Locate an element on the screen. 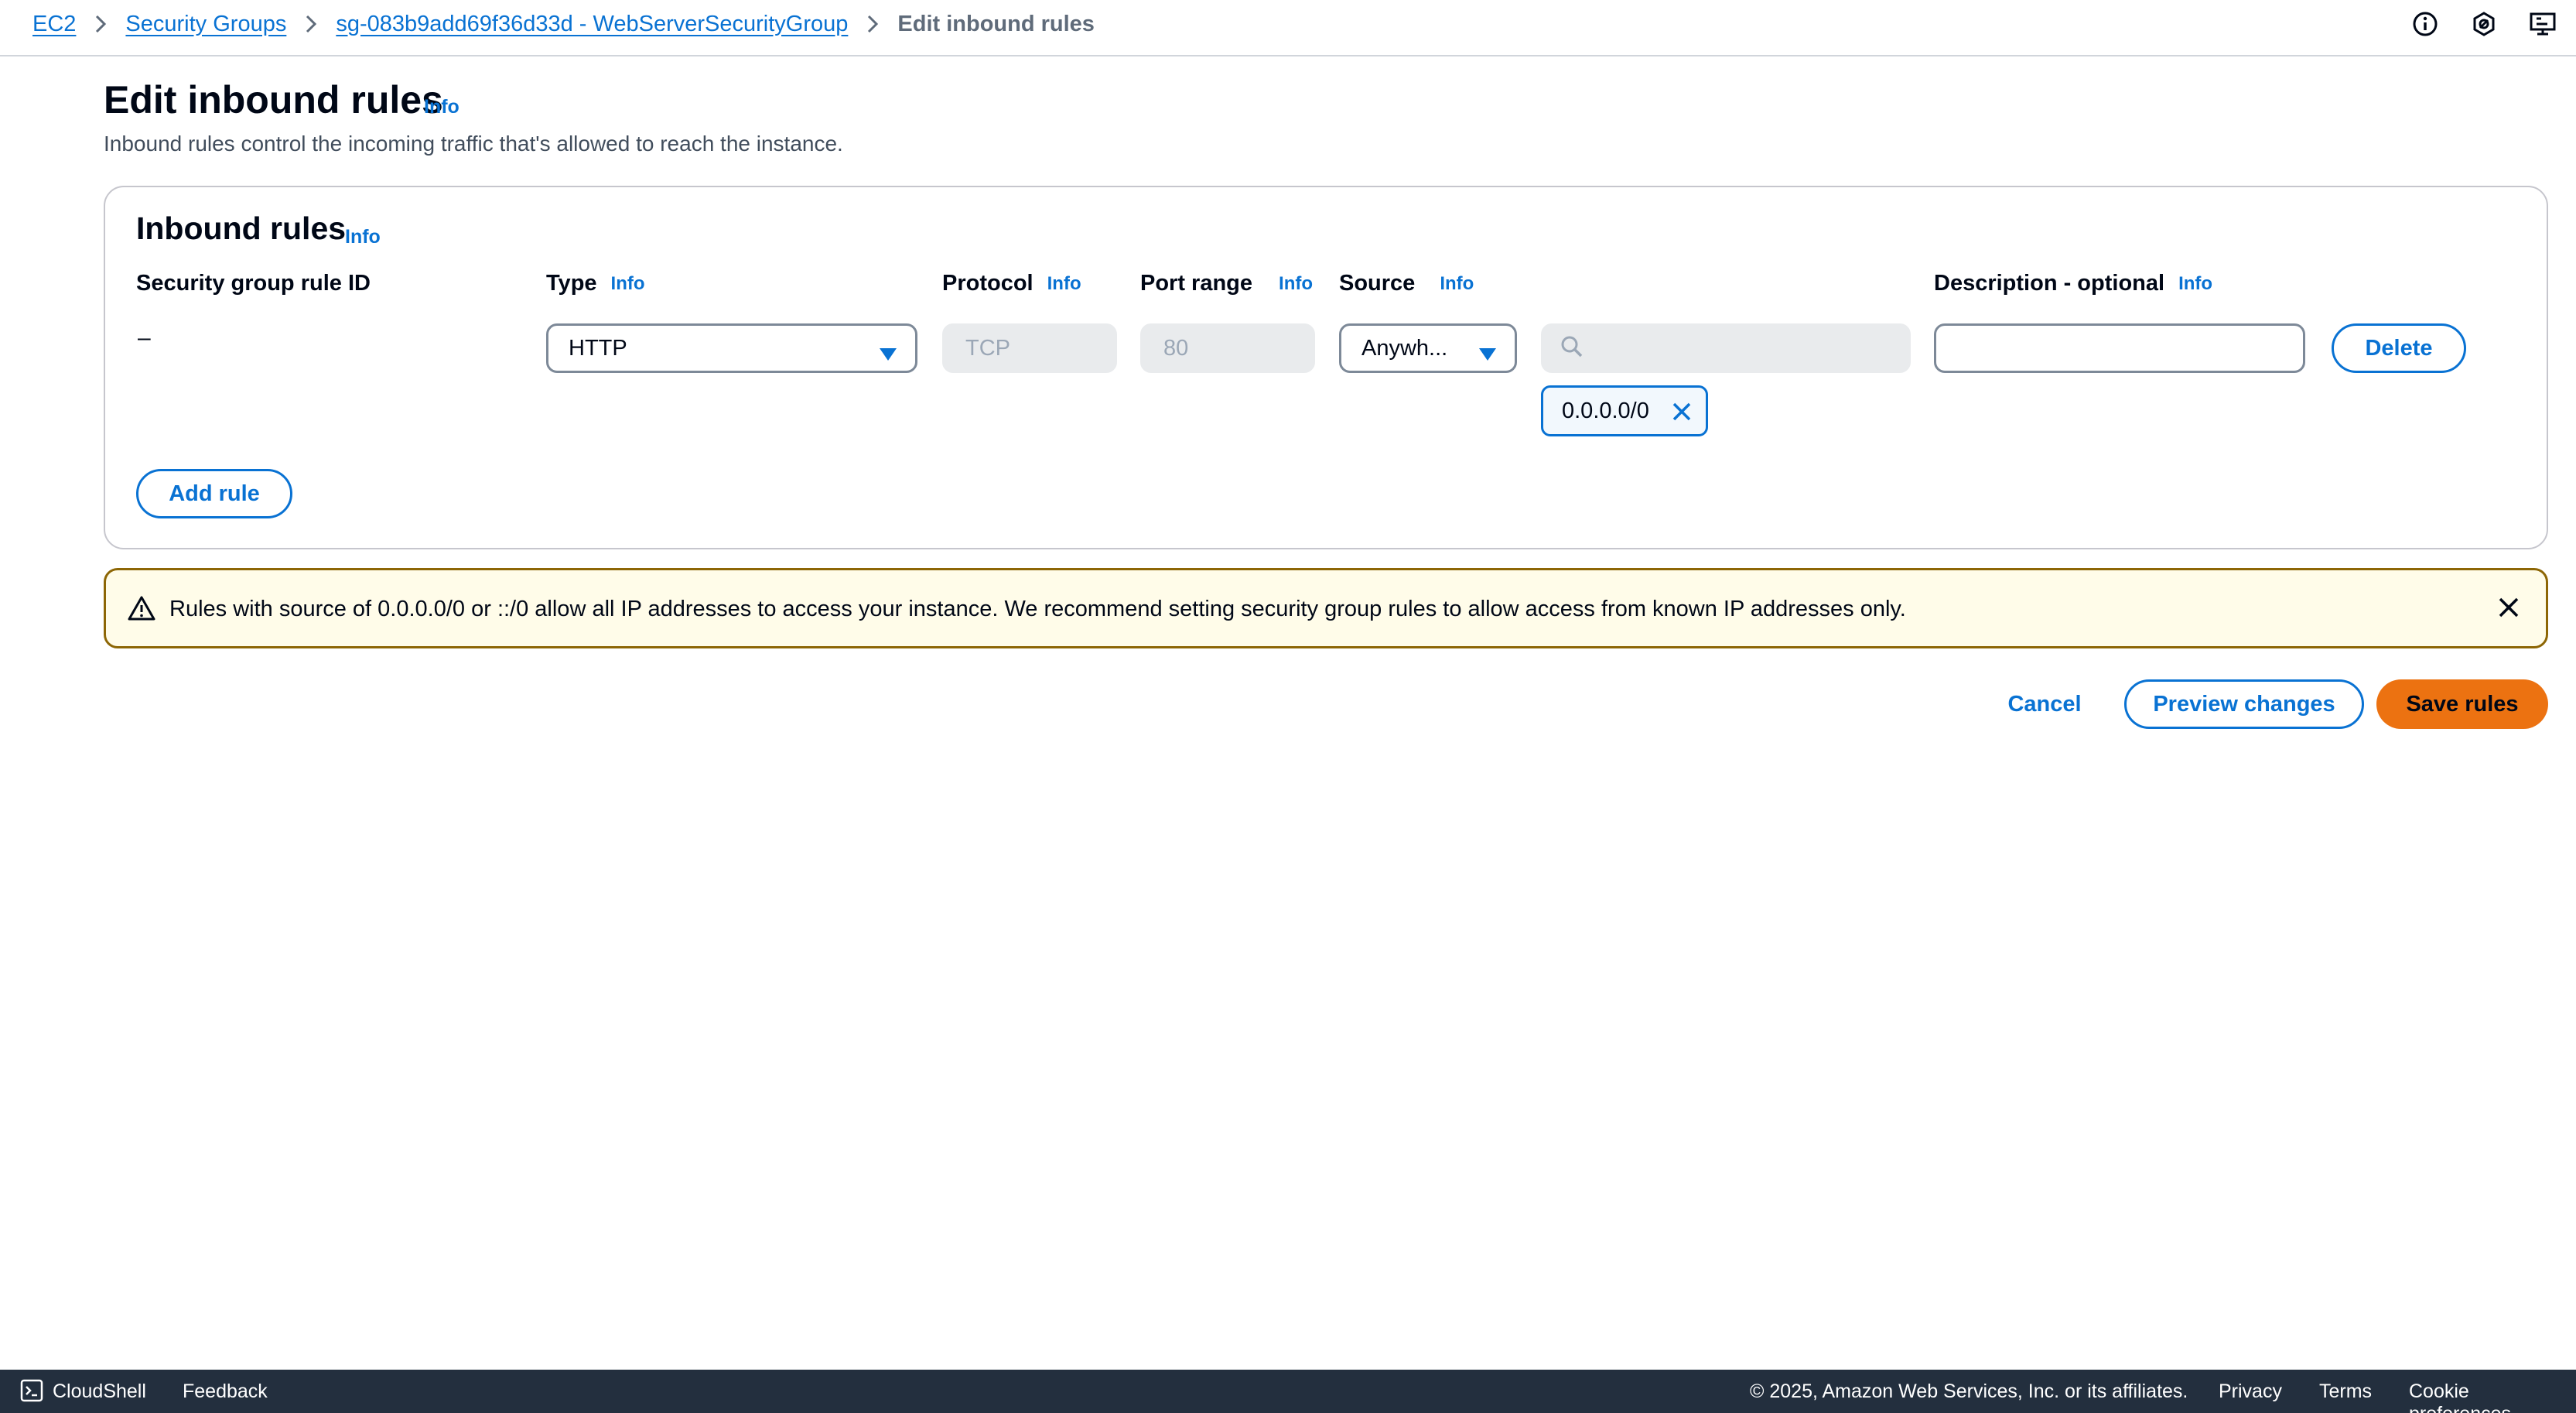 The width and height of the screenshot is (2576, 1413). type-select: HTTP is located at coordinates (731, 348).